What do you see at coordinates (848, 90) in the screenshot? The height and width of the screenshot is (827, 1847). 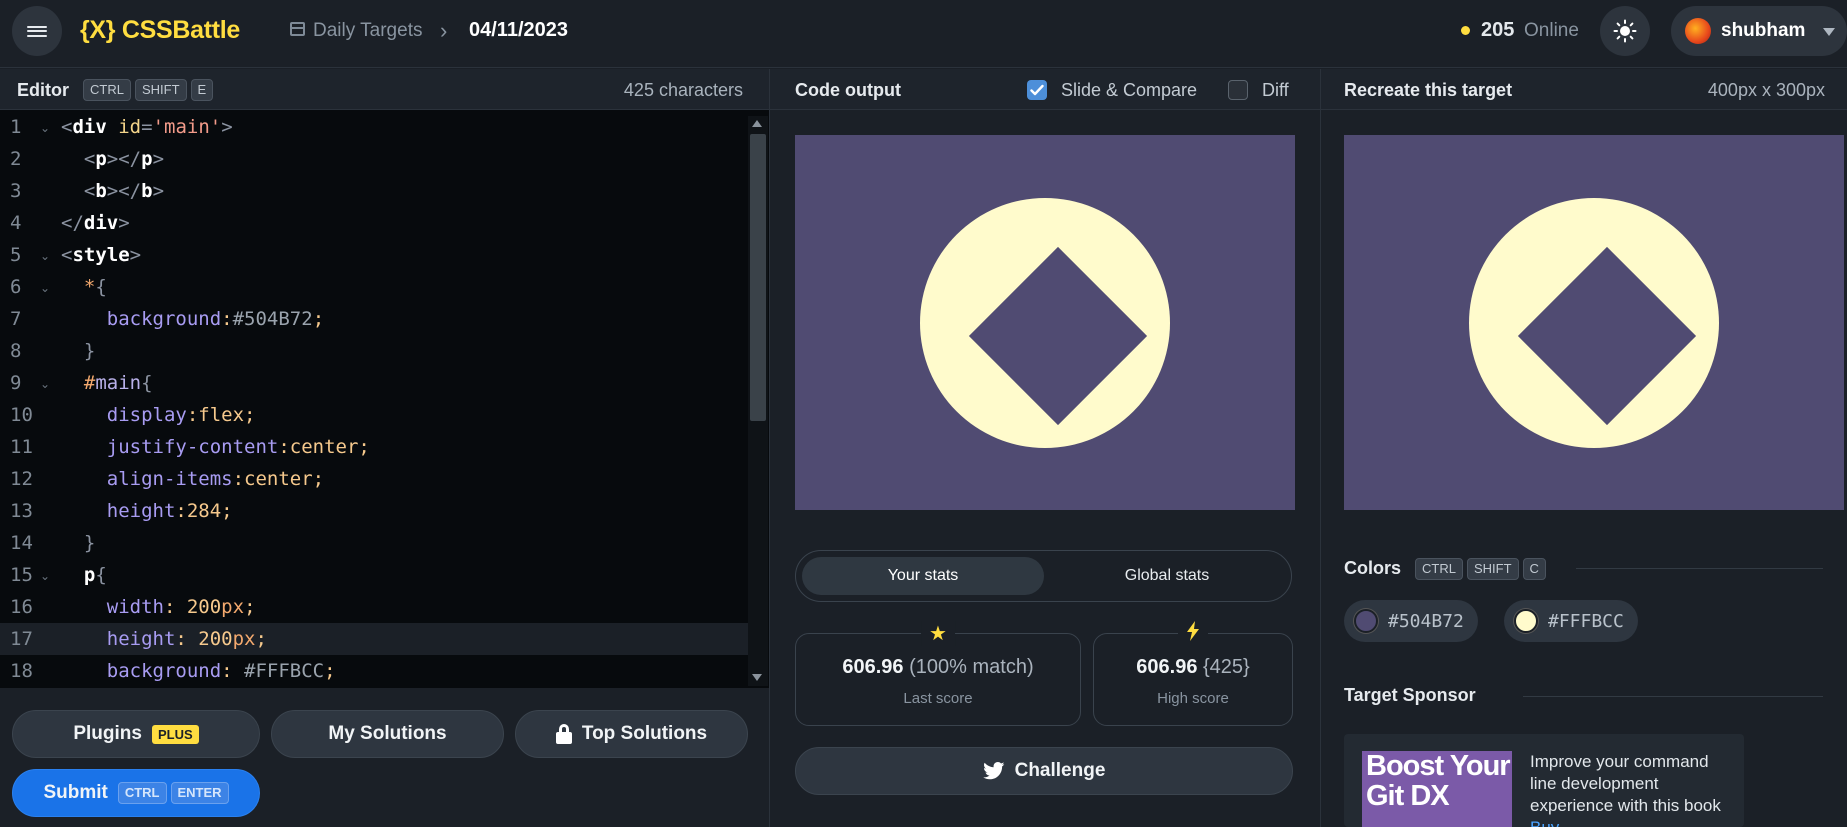 I see `output-title: Code output` at bounding box center [848, 90].